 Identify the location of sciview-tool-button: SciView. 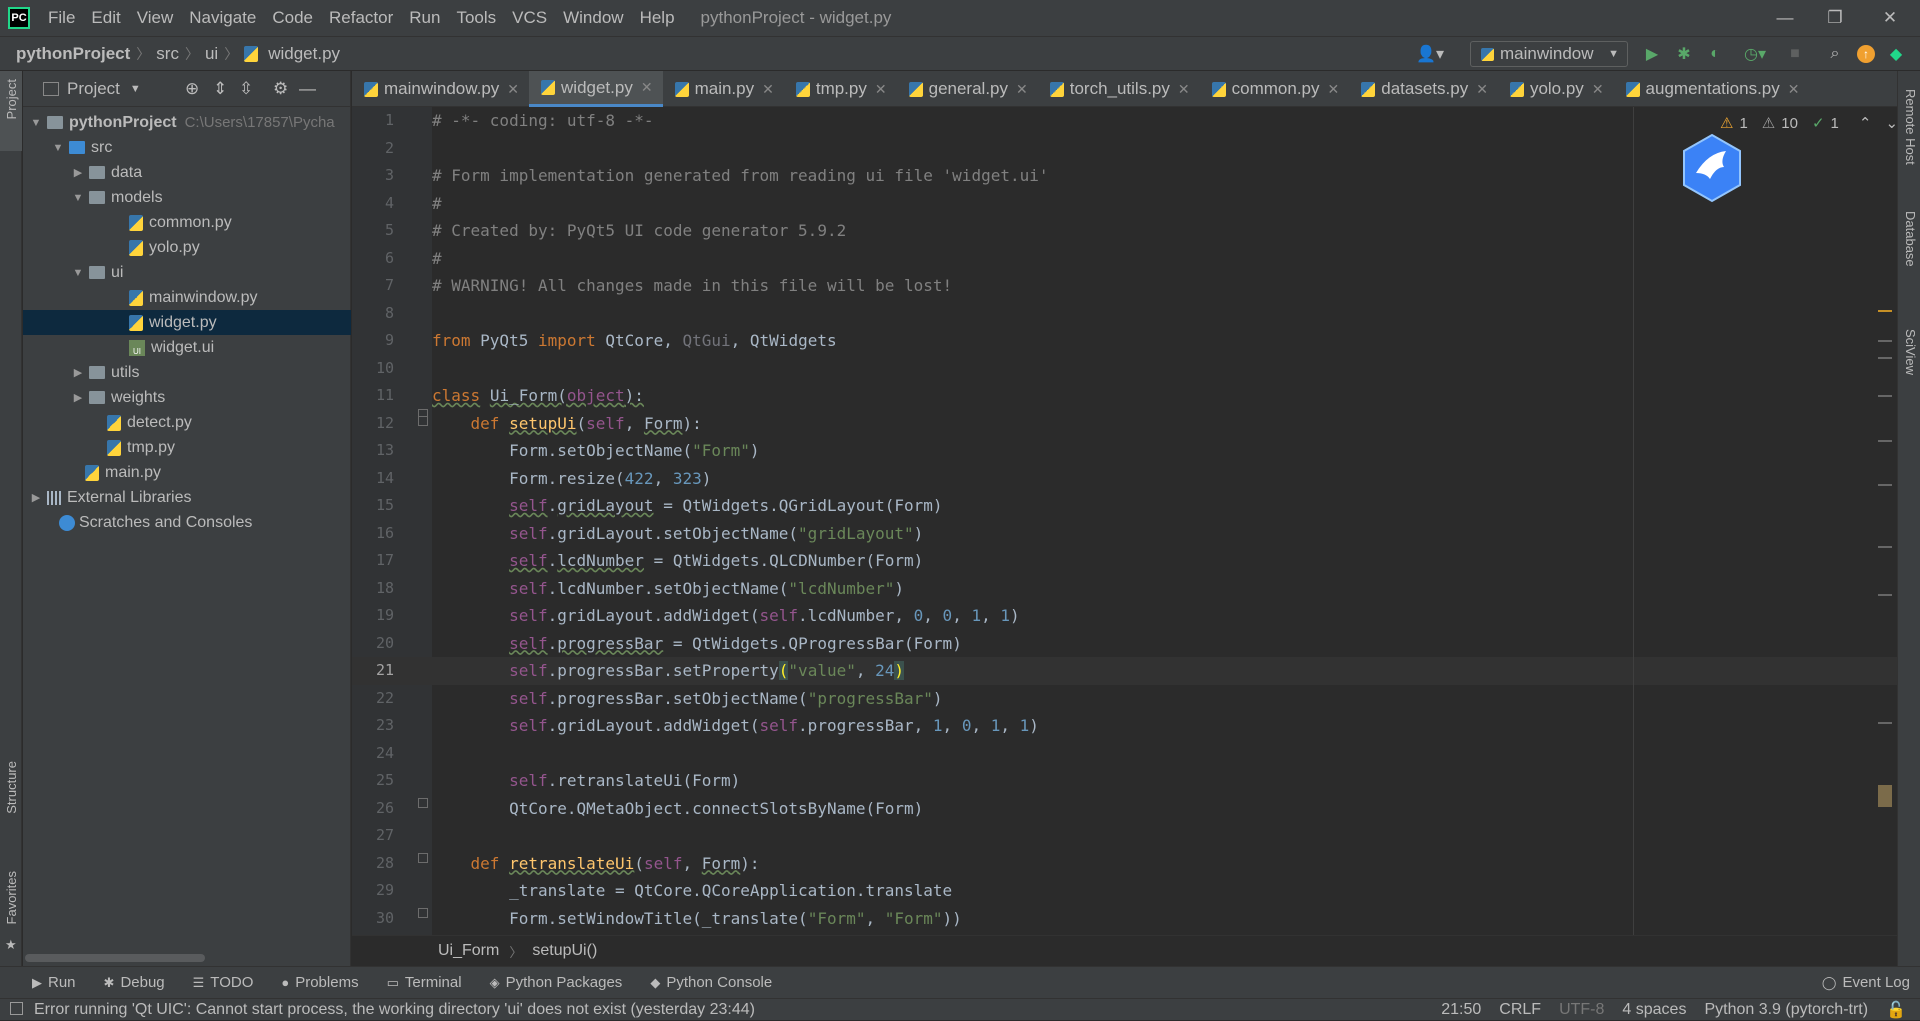
(1910, 352).